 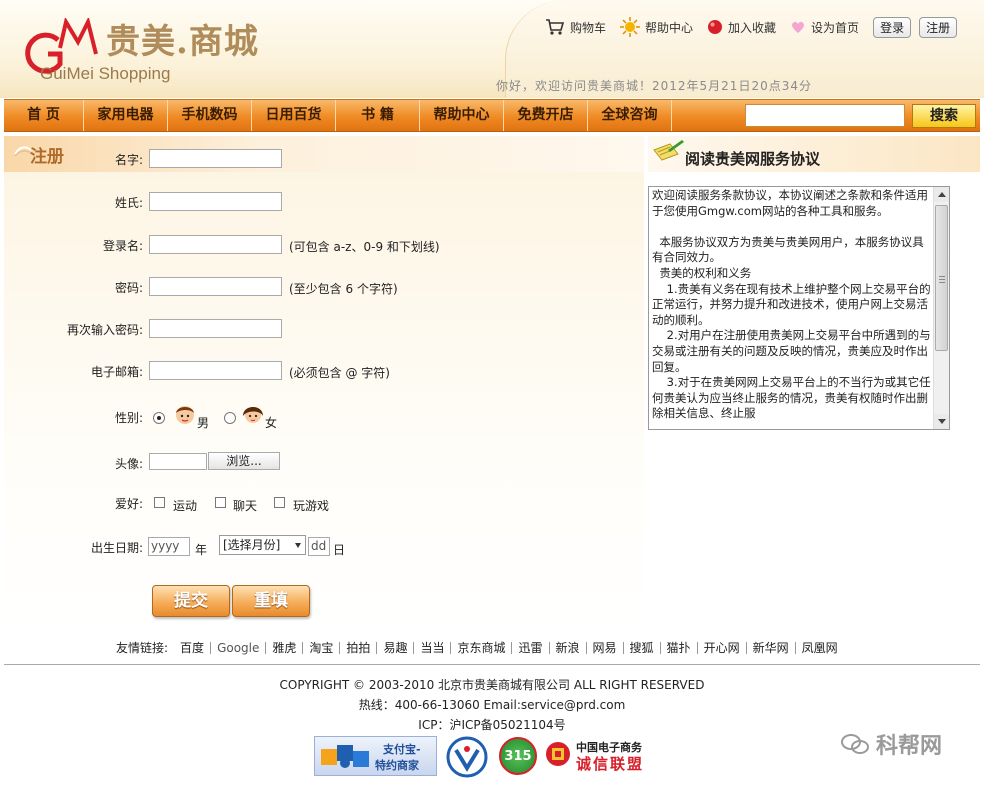 What do you see at coordinates (116, 372) in the screenshot?
I see `email-label: 电子邮箱:` at bounding box center [116, 372].